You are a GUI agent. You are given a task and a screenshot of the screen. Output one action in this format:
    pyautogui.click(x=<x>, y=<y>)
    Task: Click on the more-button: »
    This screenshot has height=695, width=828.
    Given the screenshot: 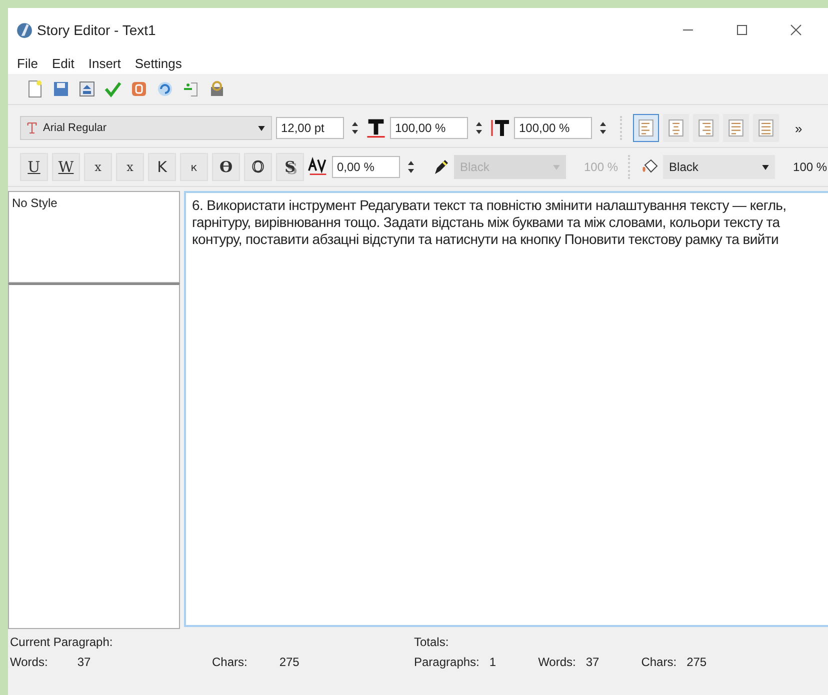 What is the action you would take?
    pyautogui.click(x=798, y=128)
    